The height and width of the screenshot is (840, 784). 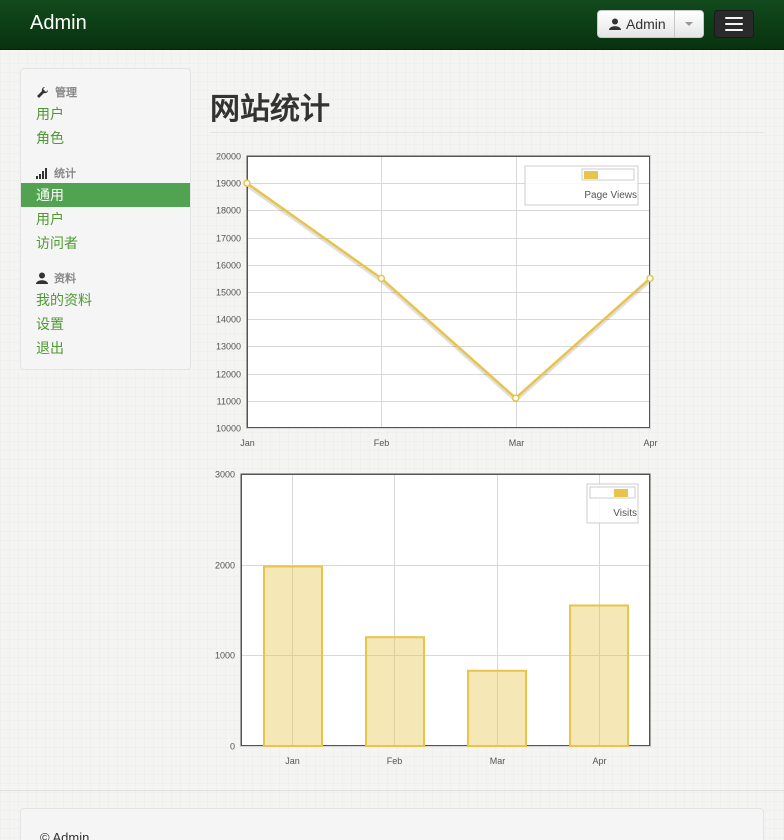 I want to click on chart-legend-swatch-frame, so click(x=612, y=492).